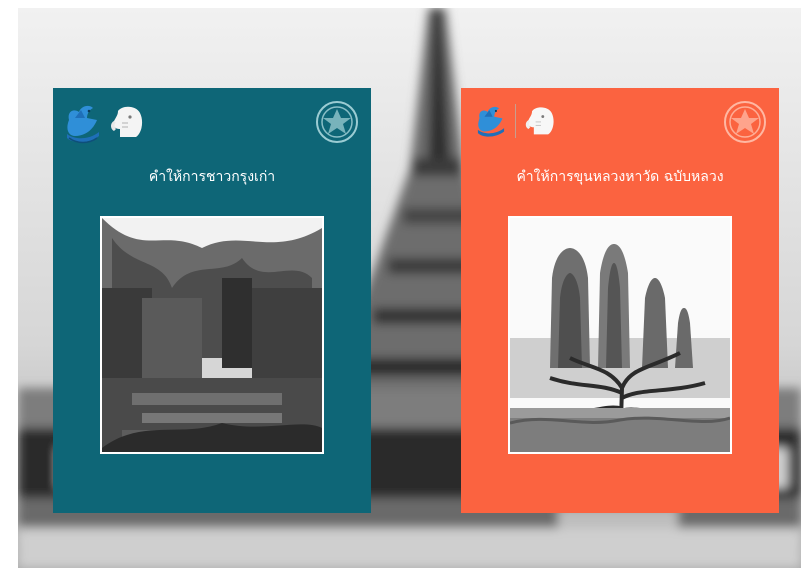 The image size is (807, 574). What do you see at coordinates (515, 121) in the screenshot?
I see `logo-divider` at bounding box center [515, 121].